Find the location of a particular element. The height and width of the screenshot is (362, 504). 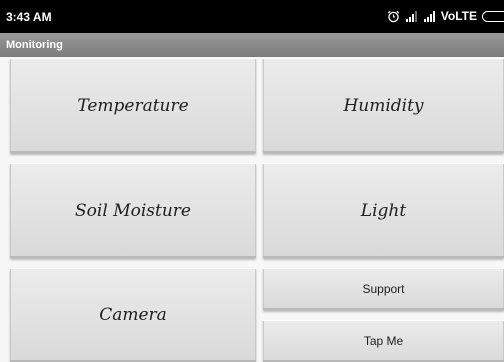

tap-me-button: Tap Me is located at coordinates (383, 341).